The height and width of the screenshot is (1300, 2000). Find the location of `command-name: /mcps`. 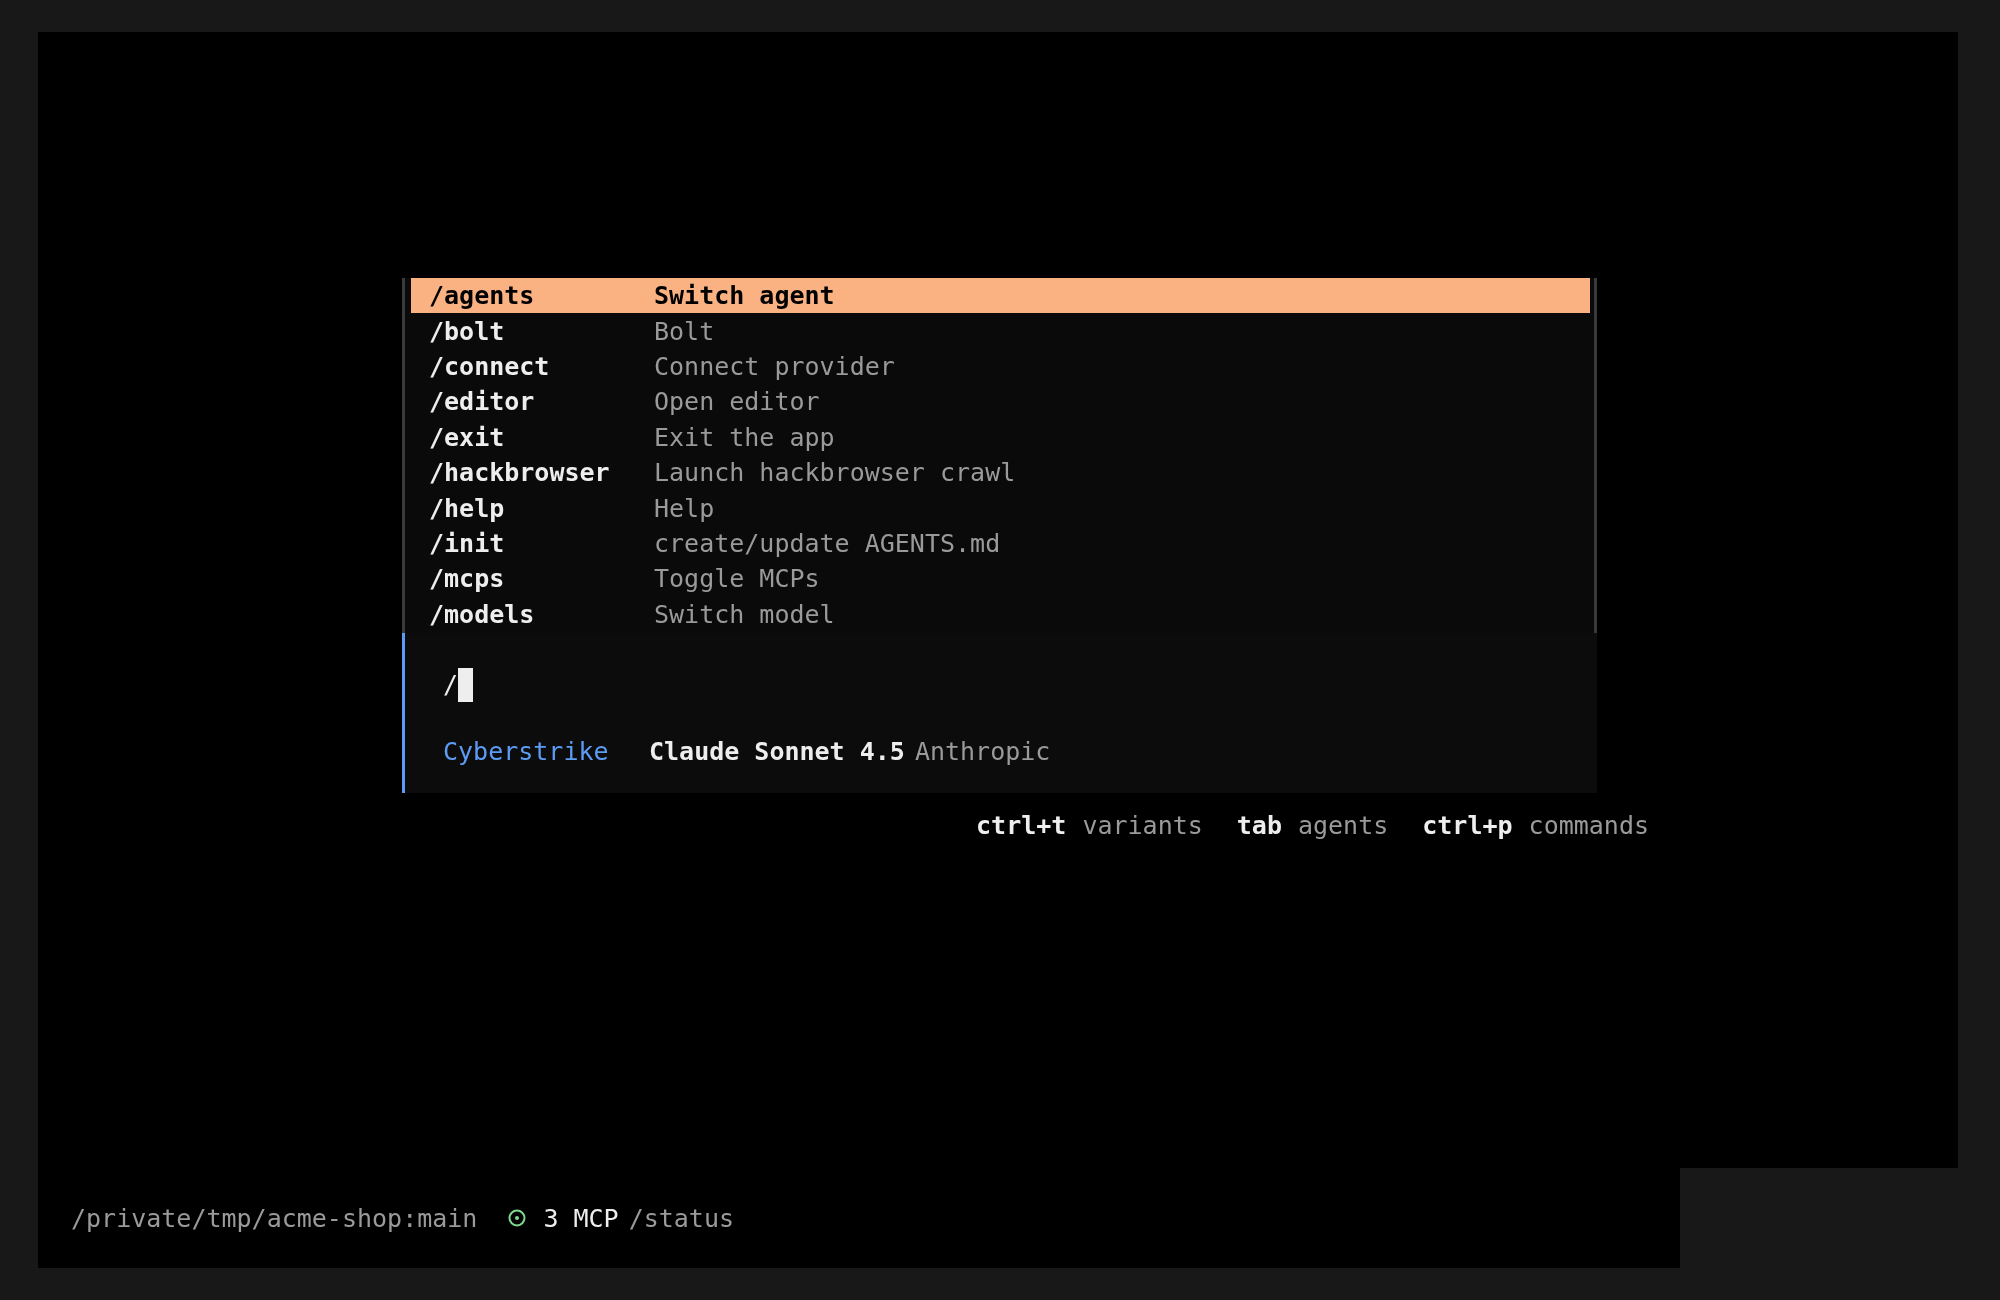

command-name: /mcps is located at coordinates (467, 579).